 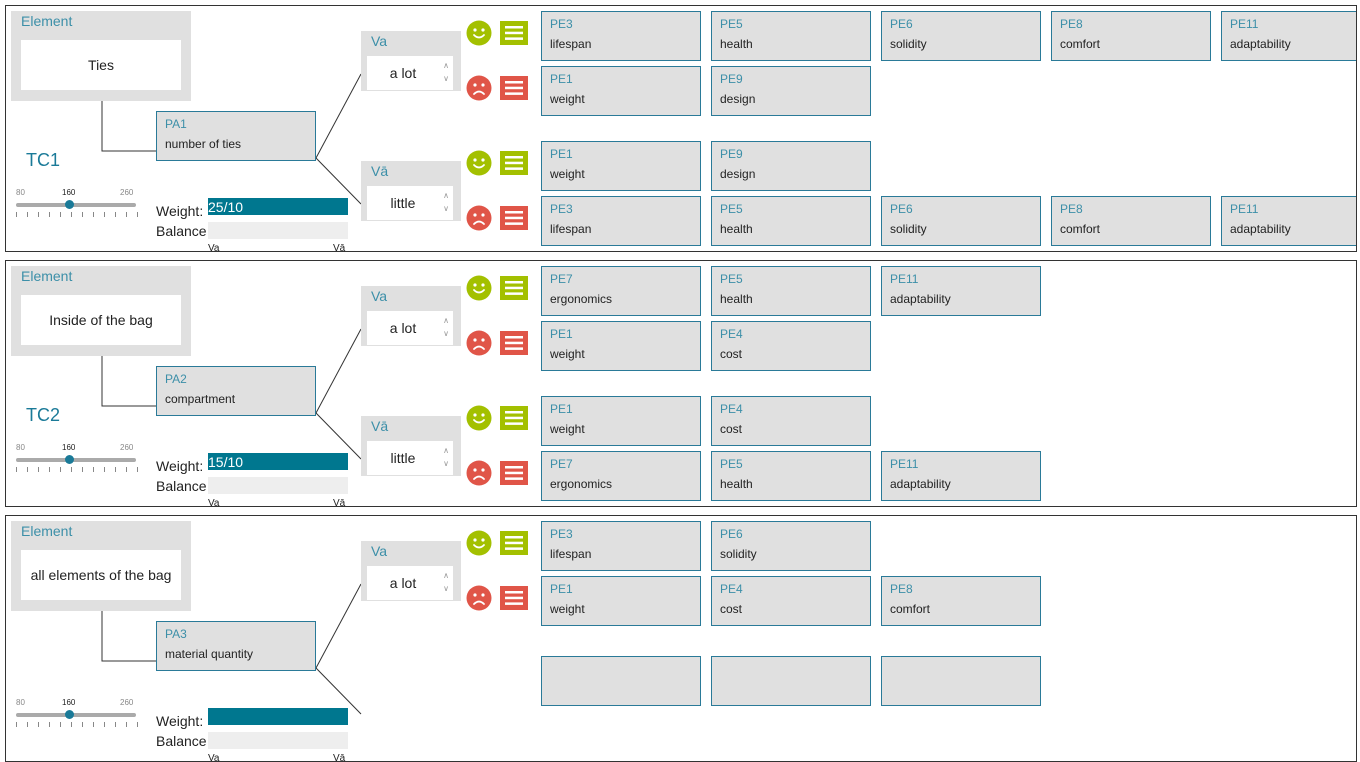 What do you see at coordinates (1071, 209) in the screenshot?
I see `pe-code: PE8` at bounding box center [1071, 209].